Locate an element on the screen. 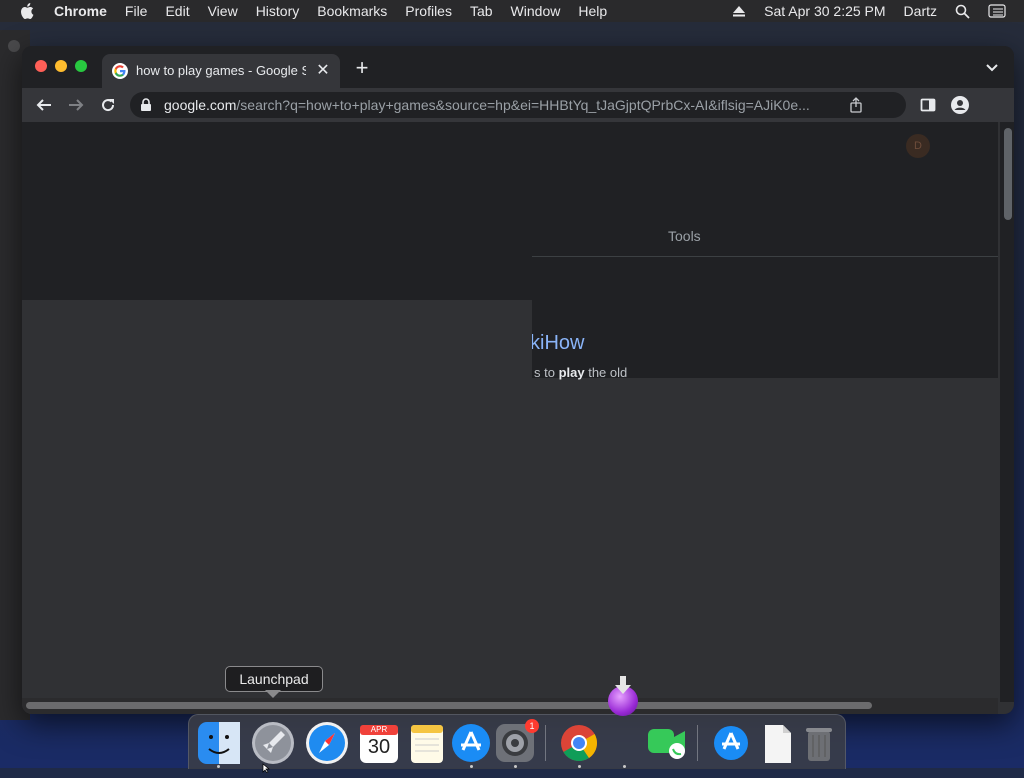 The height and width of the screenshot is (778, 1024). vertical-scrollbar-thumb is located at coordinates (1008, 174).